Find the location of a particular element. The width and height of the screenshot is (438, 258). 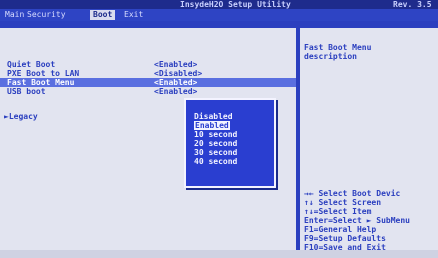

revision-label: Rev. 3.5 is located at coordinates (412, 4).